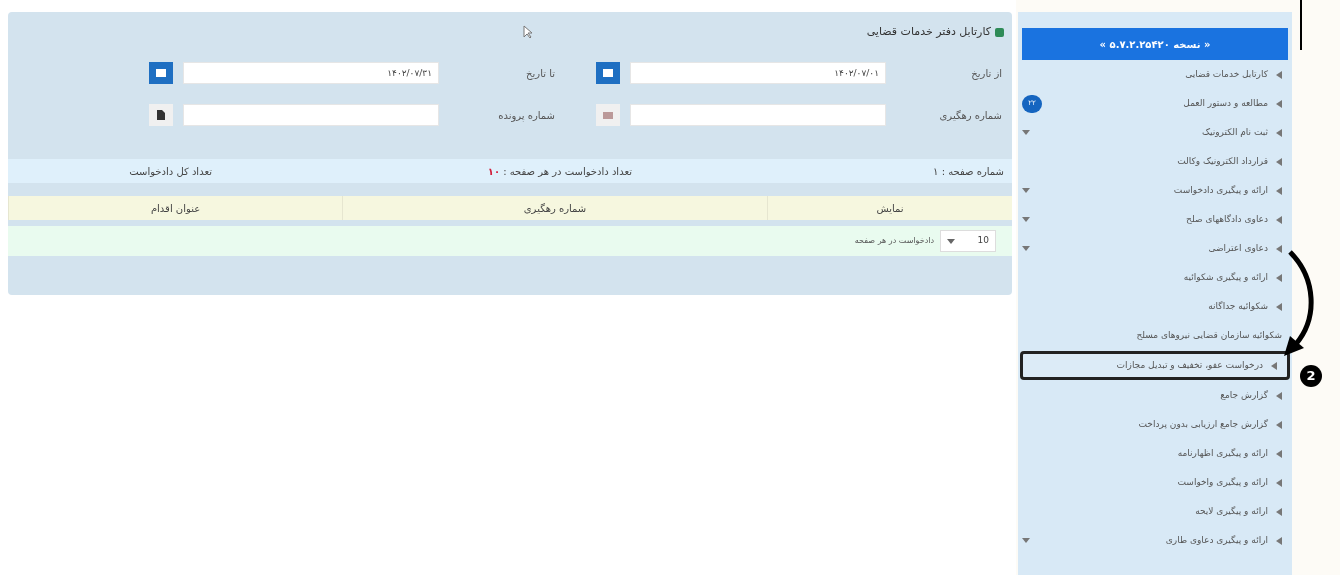  Describe the element at coordinates (311, 73) in the screenshot. I see `input-field: ۱۴۰۲/۰۷/۳۱` at that location.